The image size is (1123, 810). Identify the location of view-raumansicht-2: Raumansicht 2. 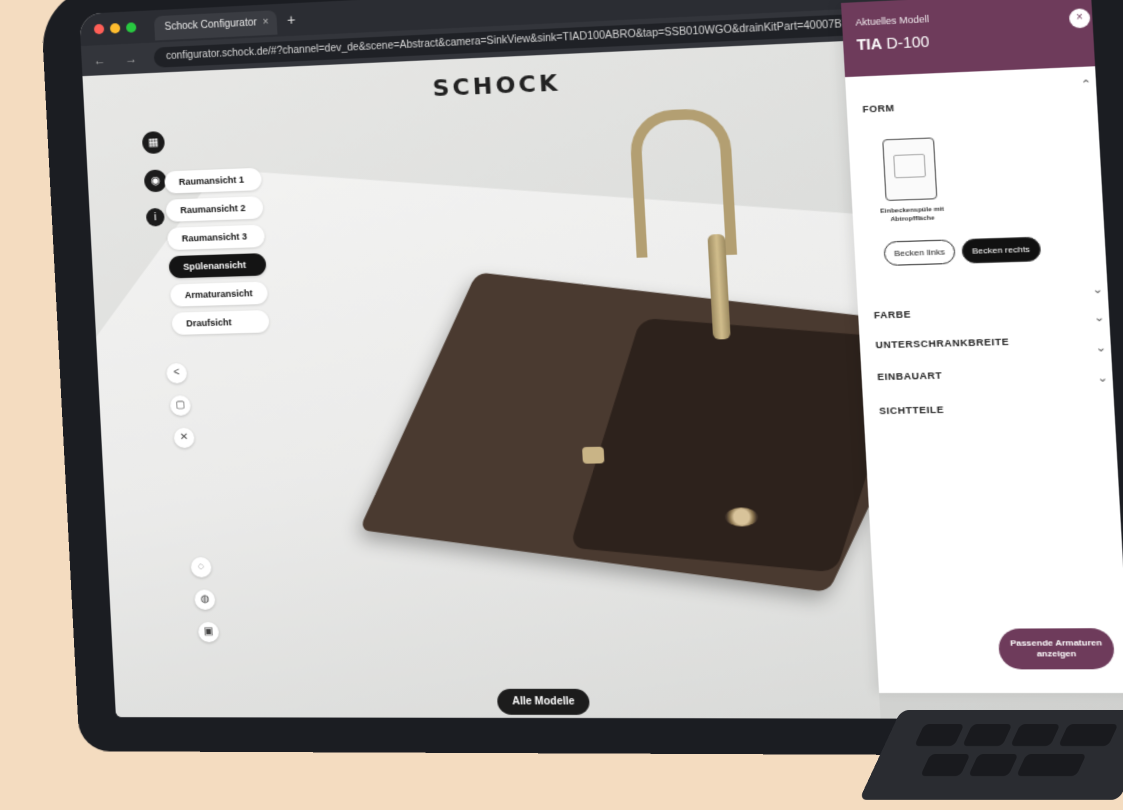
(215, 209).